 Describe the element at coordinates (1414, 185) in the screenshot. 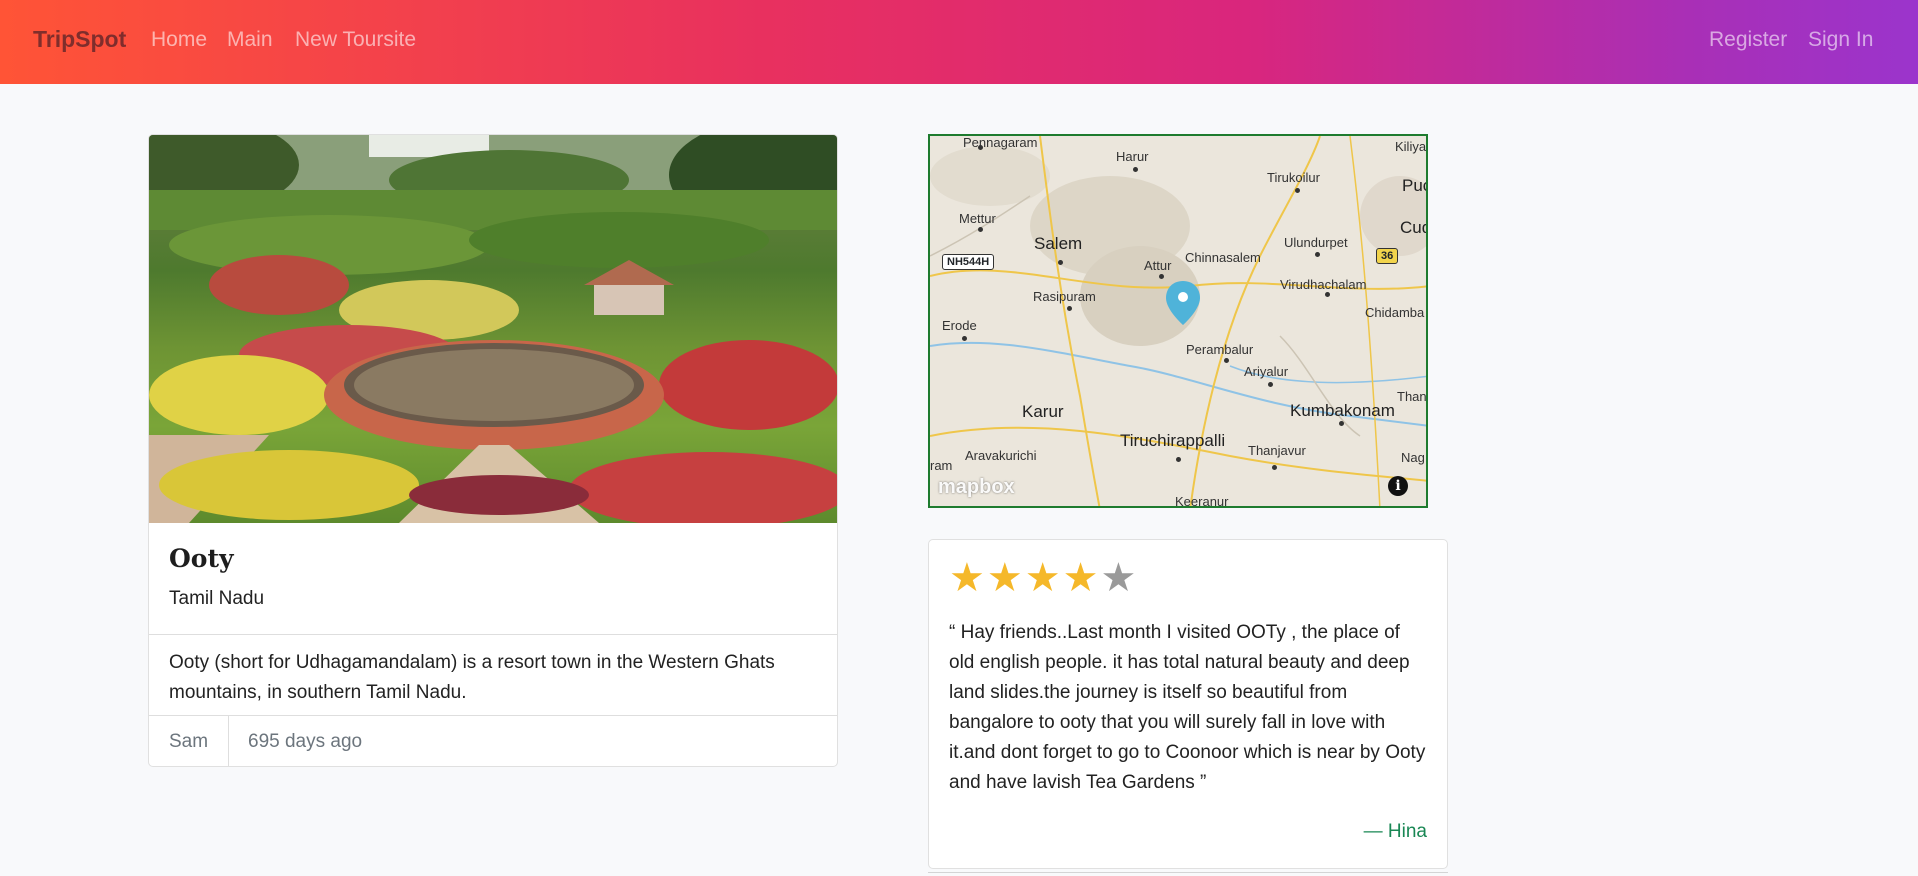

I see `map-label: Puc` at that location.